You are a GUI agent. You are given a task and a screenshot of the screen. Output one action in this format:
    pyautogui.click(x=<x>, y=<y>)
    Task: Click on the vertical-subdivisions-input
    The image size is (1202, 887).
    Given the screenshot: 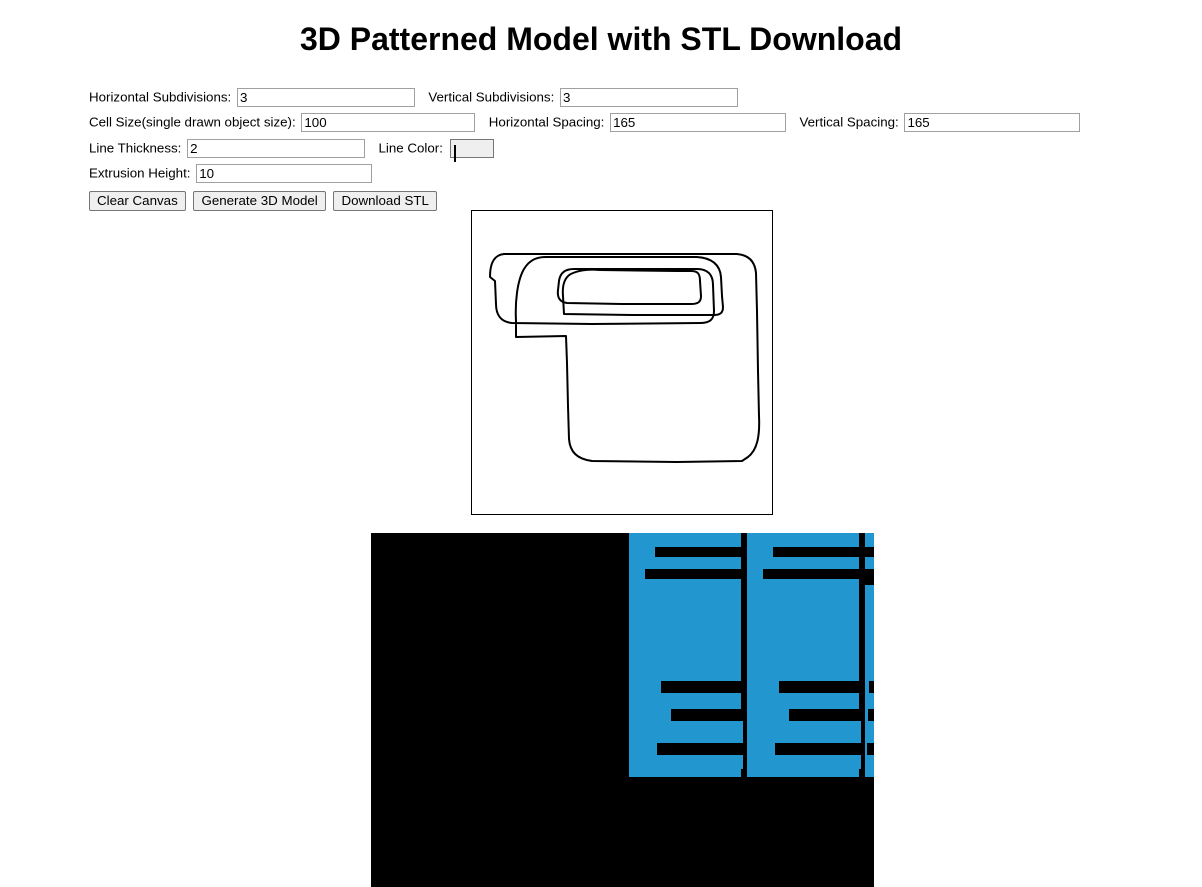 What is the action you would take?
    pyautogui.click(x=649, y=97)
    